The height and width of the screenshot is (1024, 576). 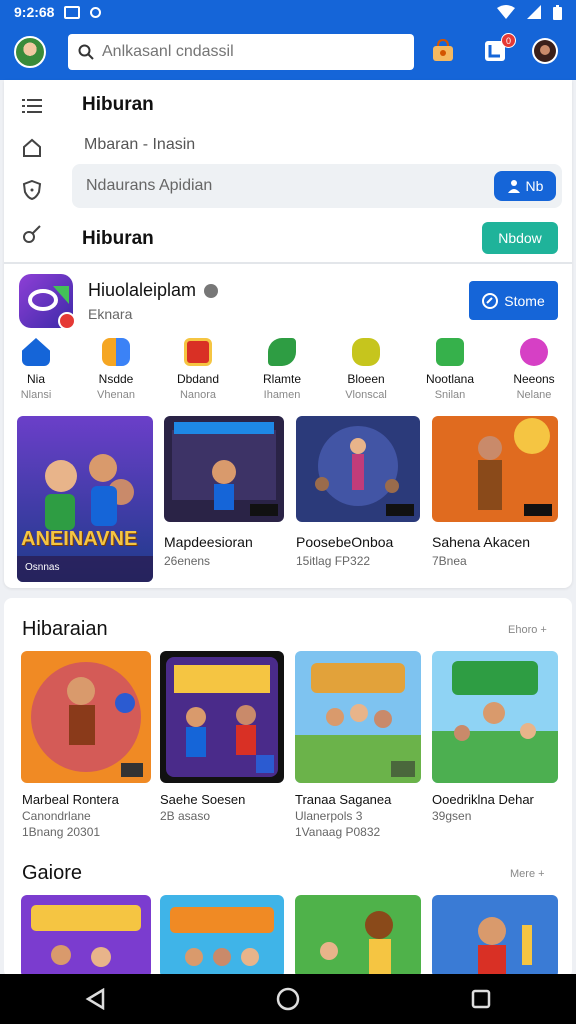 I want to click on verified-icon, so click(x=211, y=290).